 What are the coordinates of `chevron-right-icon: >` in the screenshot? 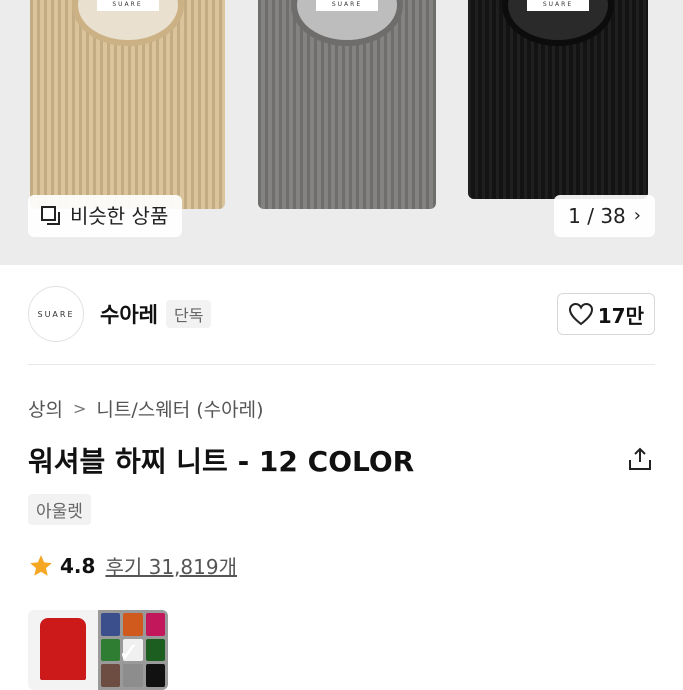 It's located at (79, 408).